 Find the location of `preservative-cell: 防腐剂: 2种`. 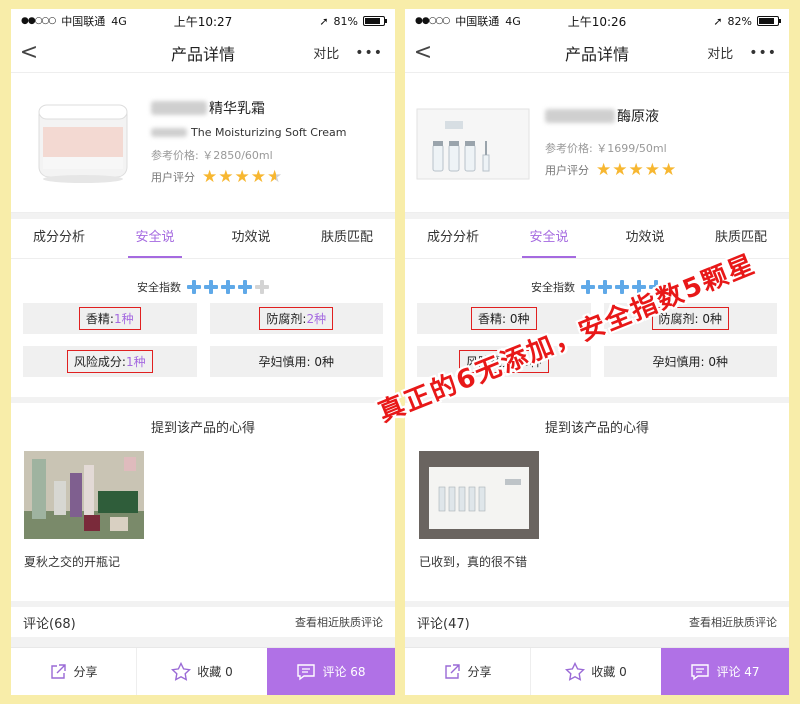

preservative-cell: 防腐剂: 2种 is located at coordinates (296, 318).